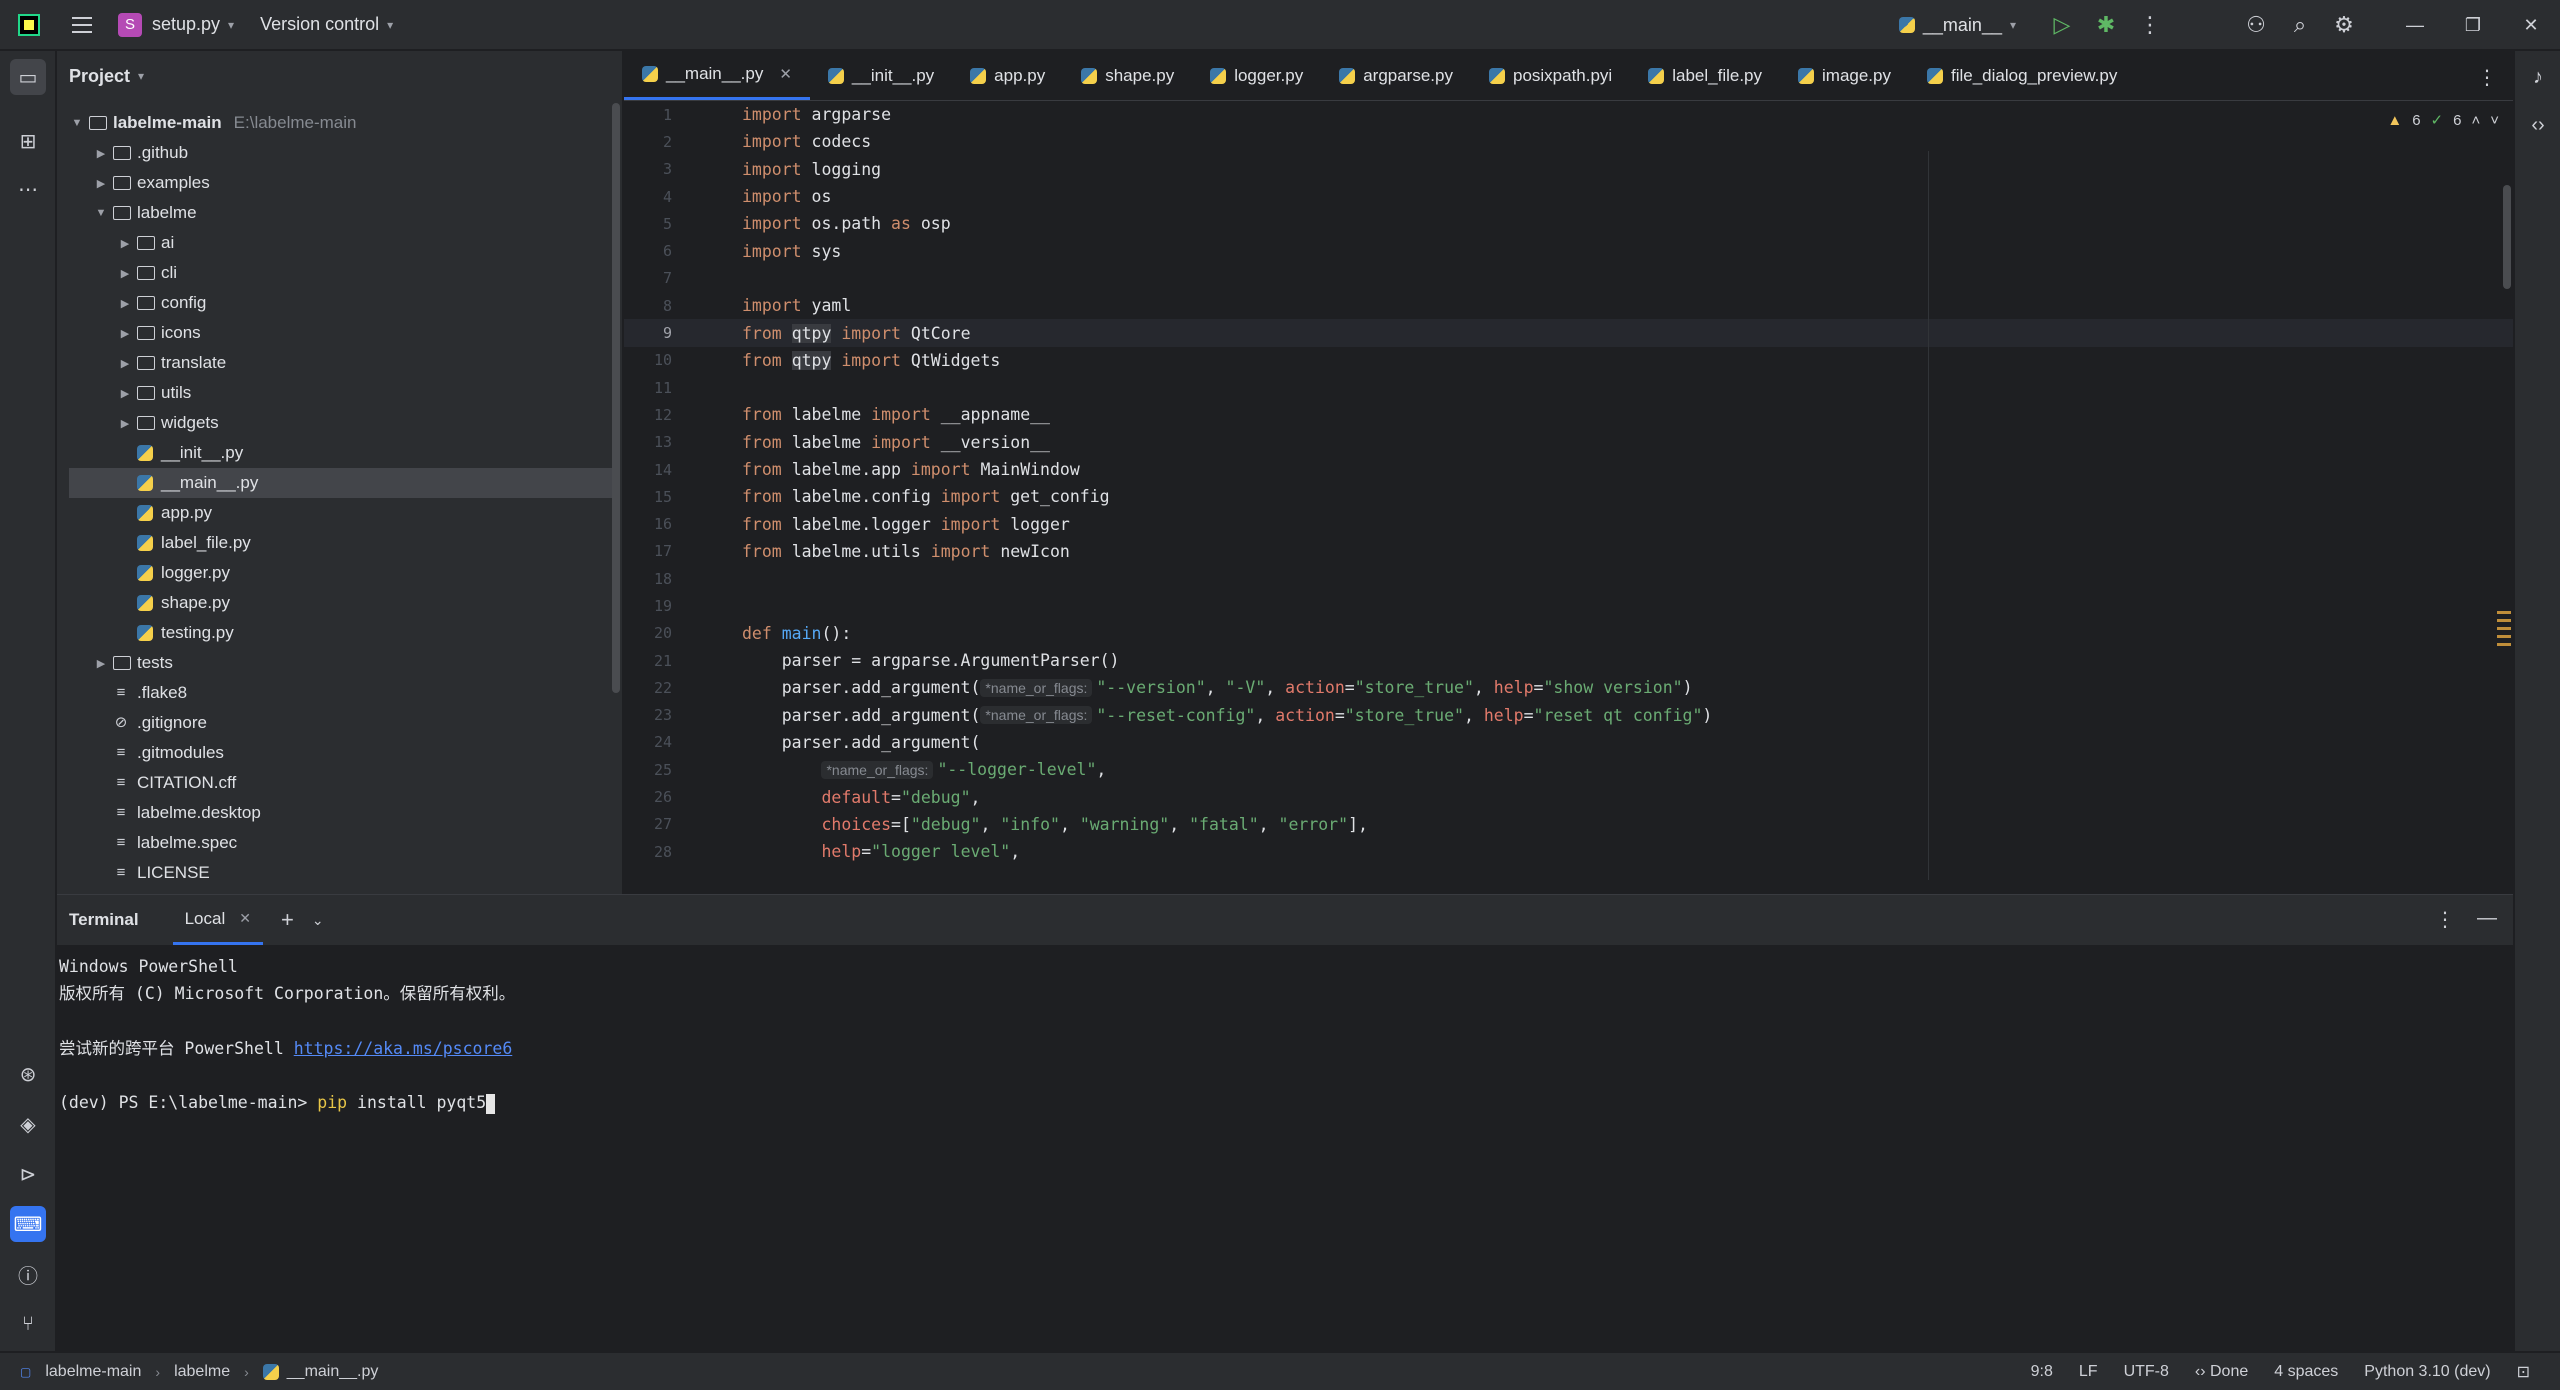 The height and width of the screenshot is (1390, 2560). I want to click on code-line: 20 def main ():, so click(1568, 633).